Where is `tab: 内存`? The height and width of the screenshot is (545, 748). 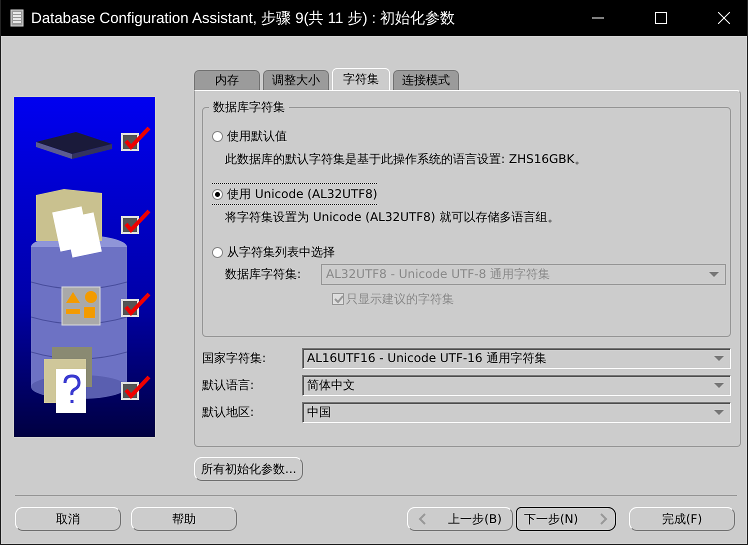 tab: 内存 is located at coordinates (227, 80).